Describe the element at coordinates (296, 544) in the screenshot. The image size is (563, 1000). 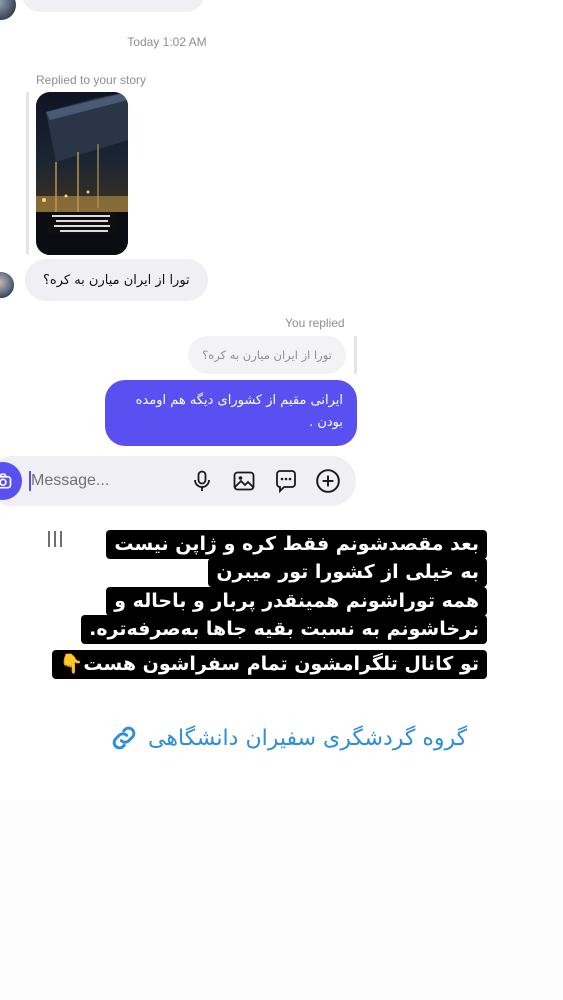
I see `overlay-text-line: بعد مقصدشونم فقط کره و ژاپن نیست` at that location.